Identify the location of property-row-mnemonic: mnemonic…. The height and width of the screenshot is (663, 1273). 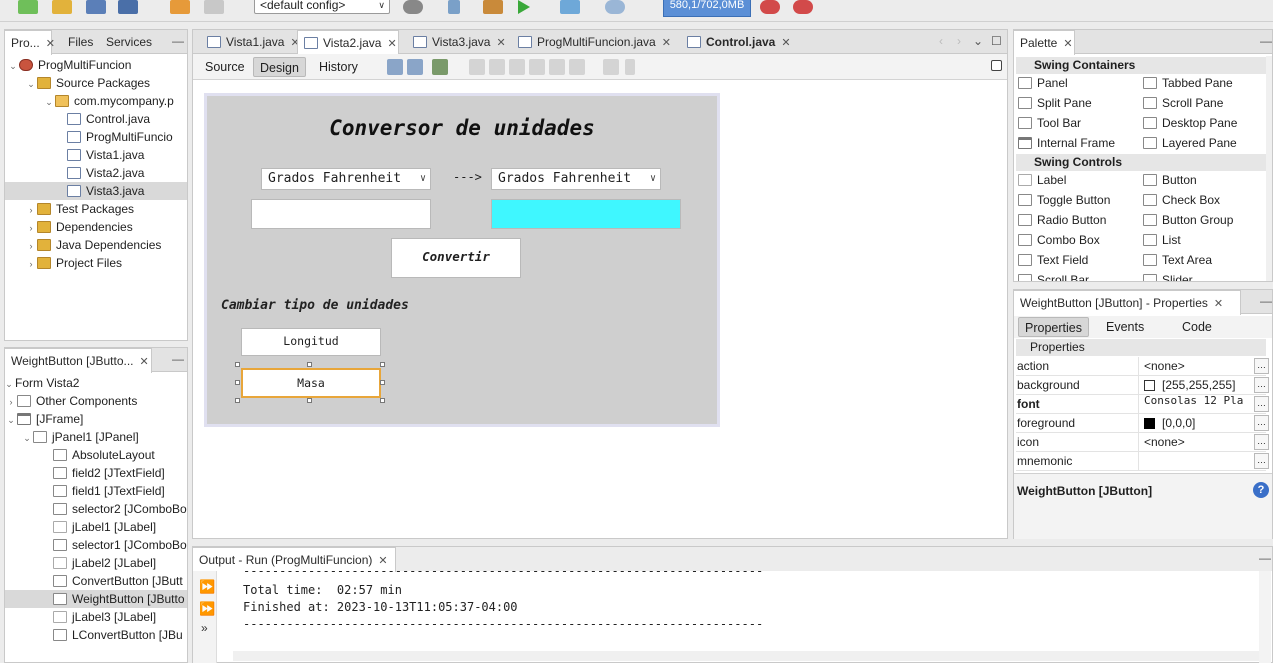
(1142, 461).